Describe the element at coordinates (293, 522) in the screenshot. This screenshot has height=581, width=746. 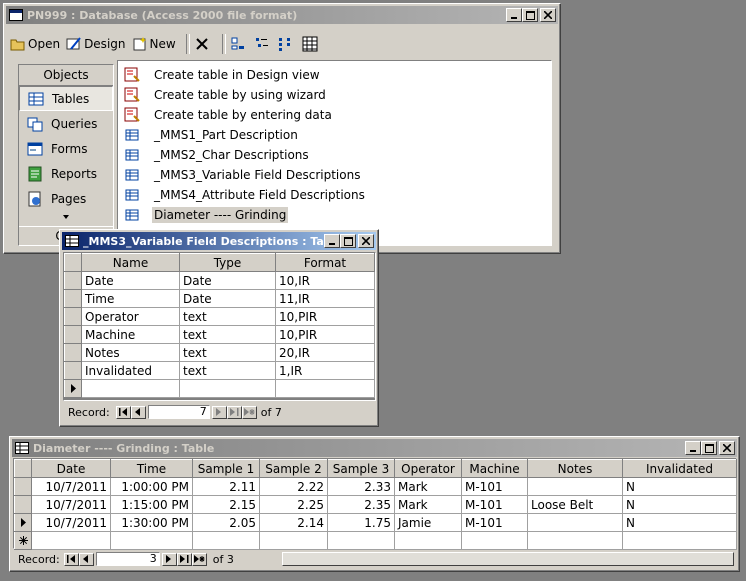
I see `cell: 2.14` at that location.